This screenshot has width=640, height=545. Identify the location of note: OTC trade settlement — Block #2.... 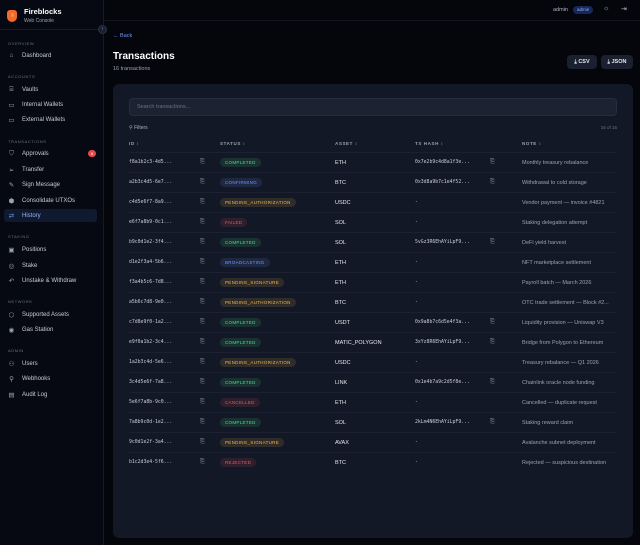
(565, 303).